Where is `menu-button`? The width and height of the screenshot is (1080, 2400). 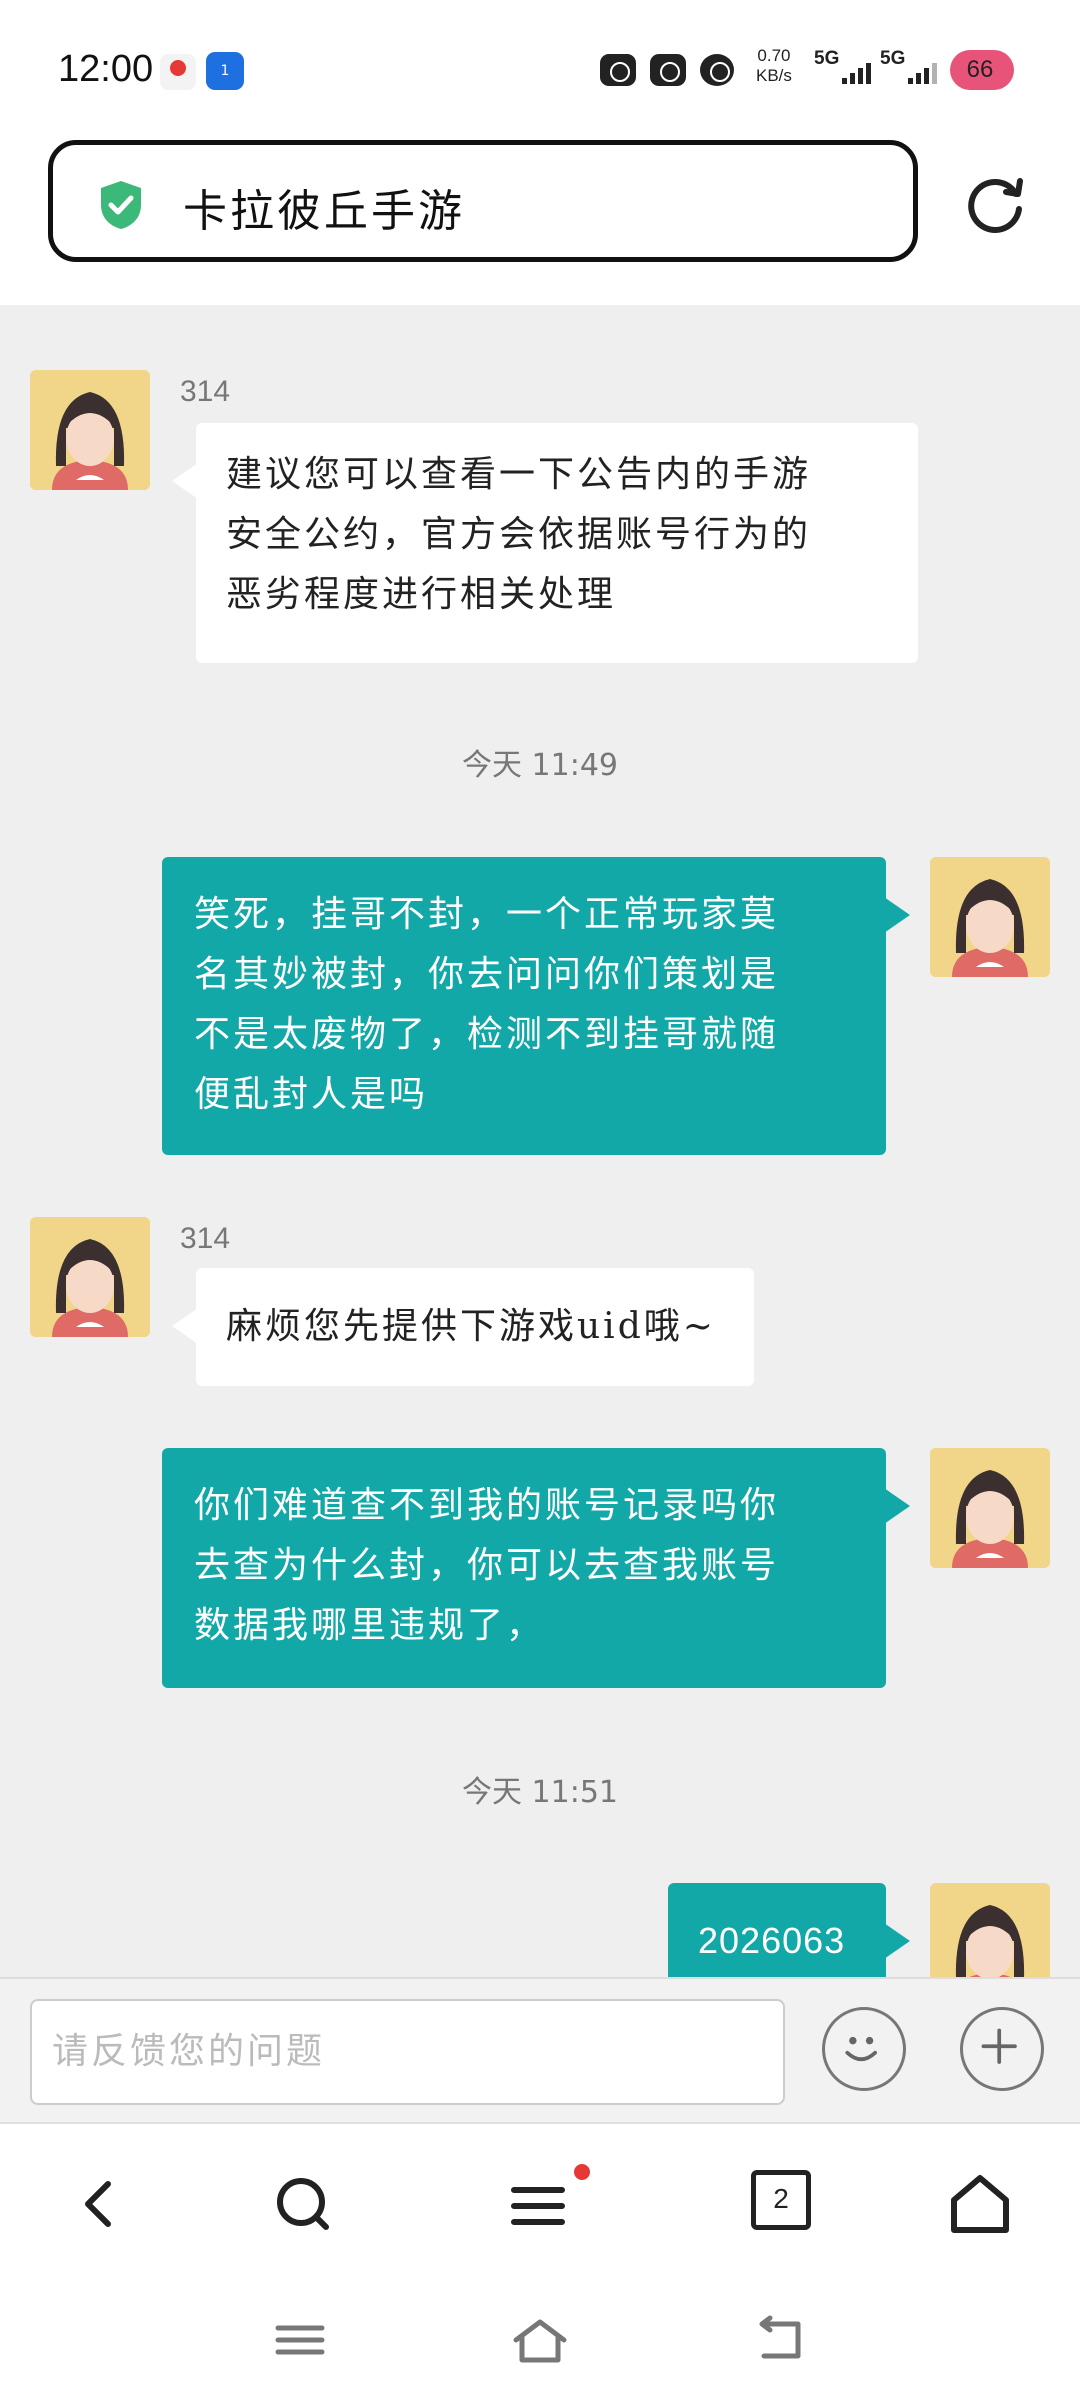 menu-button is located at coordinates (545, 2204).